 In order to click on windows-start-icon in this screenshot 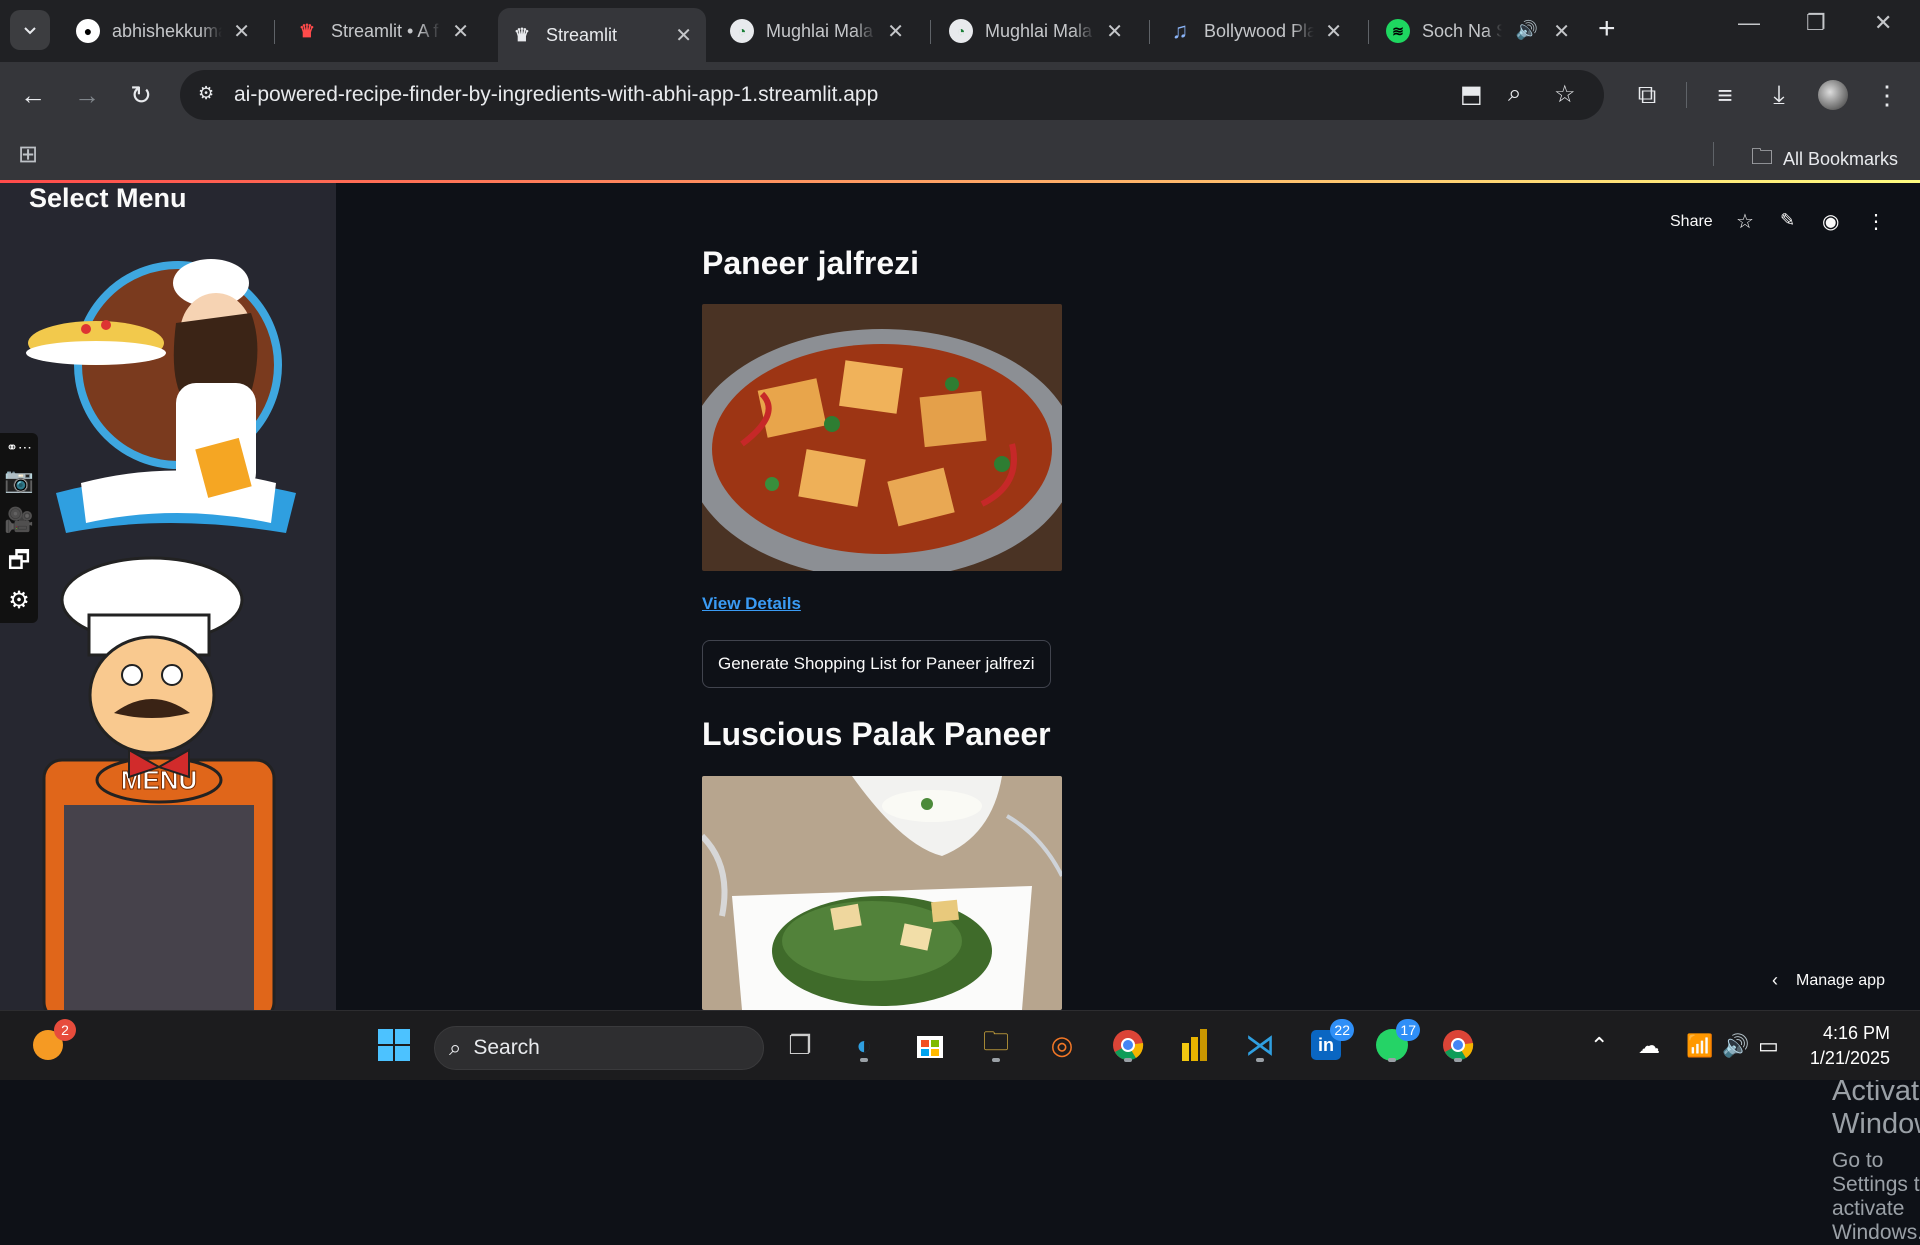, I will do `click(394, 1045)`.